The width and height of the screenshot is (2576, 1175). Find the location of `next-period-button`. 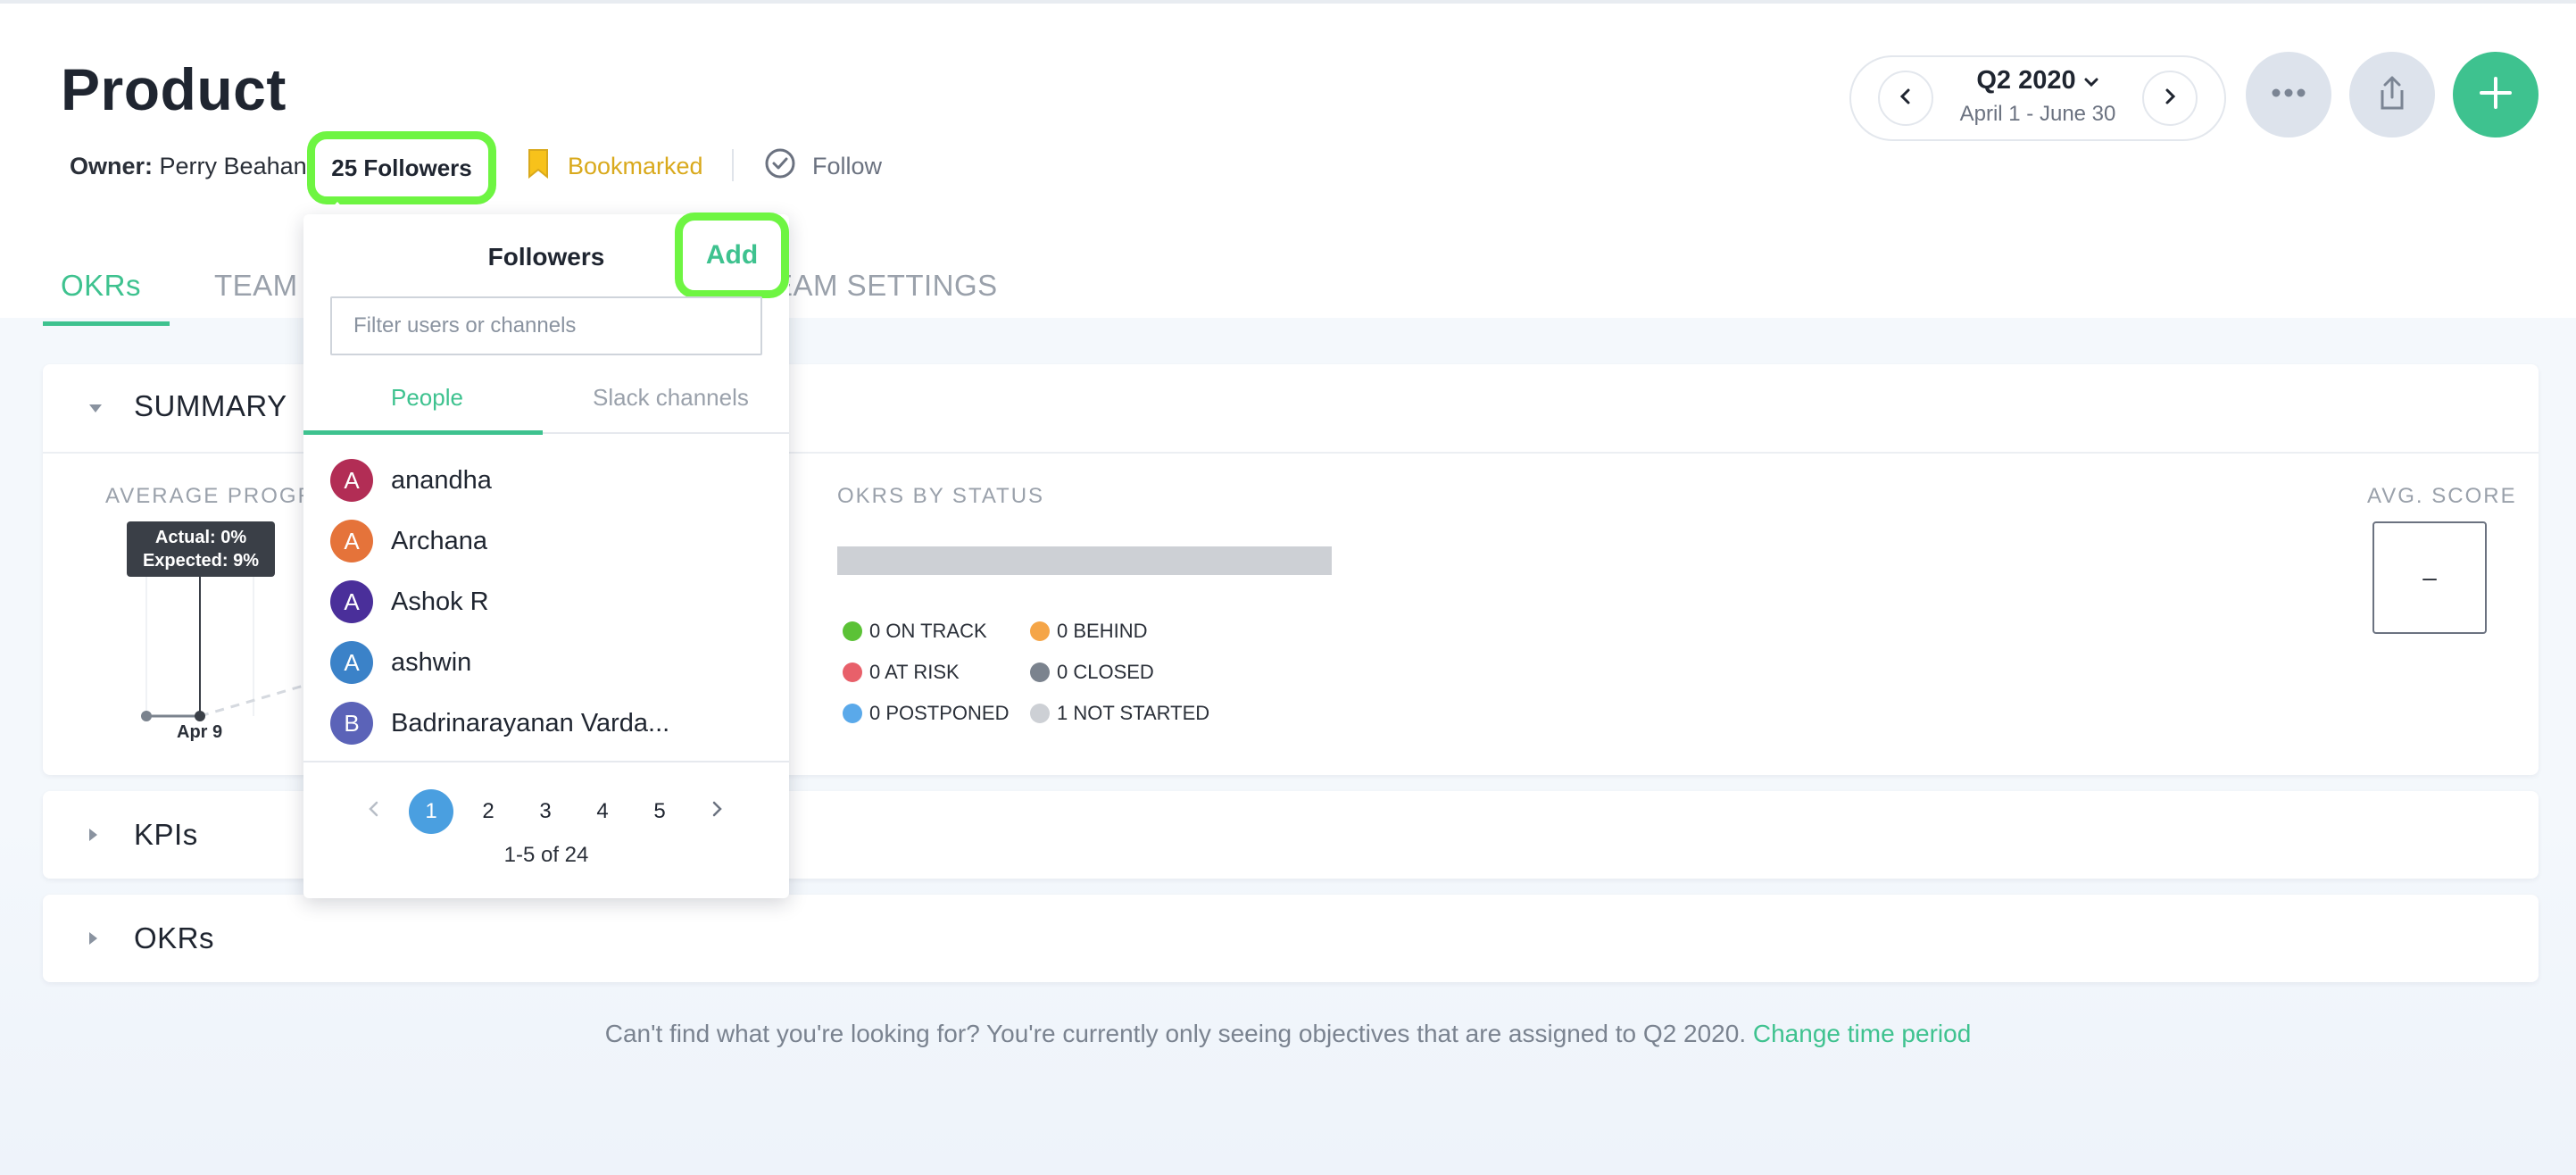

next-period-button is located at coordinates (2170, 99).